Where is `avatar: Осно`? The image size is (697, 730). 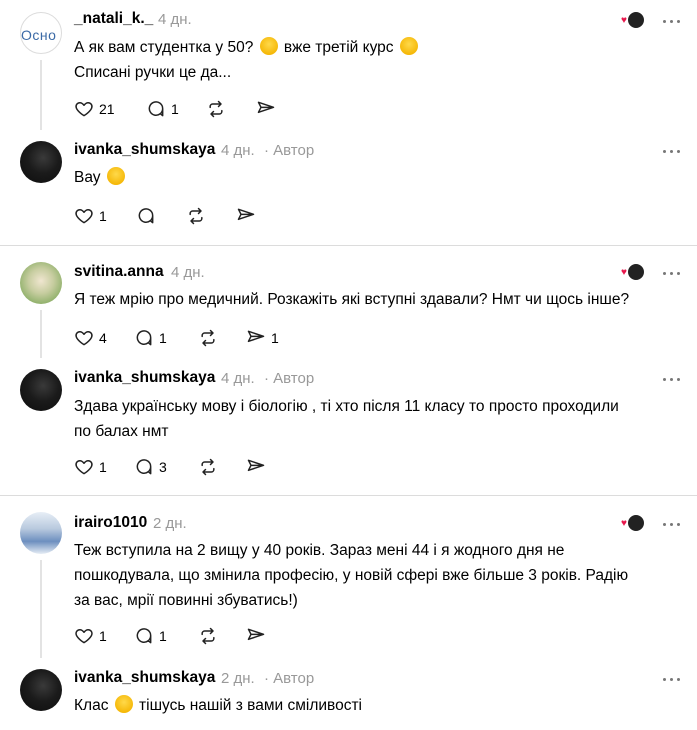 avatar: Осно is located at coordinates (41, 33).